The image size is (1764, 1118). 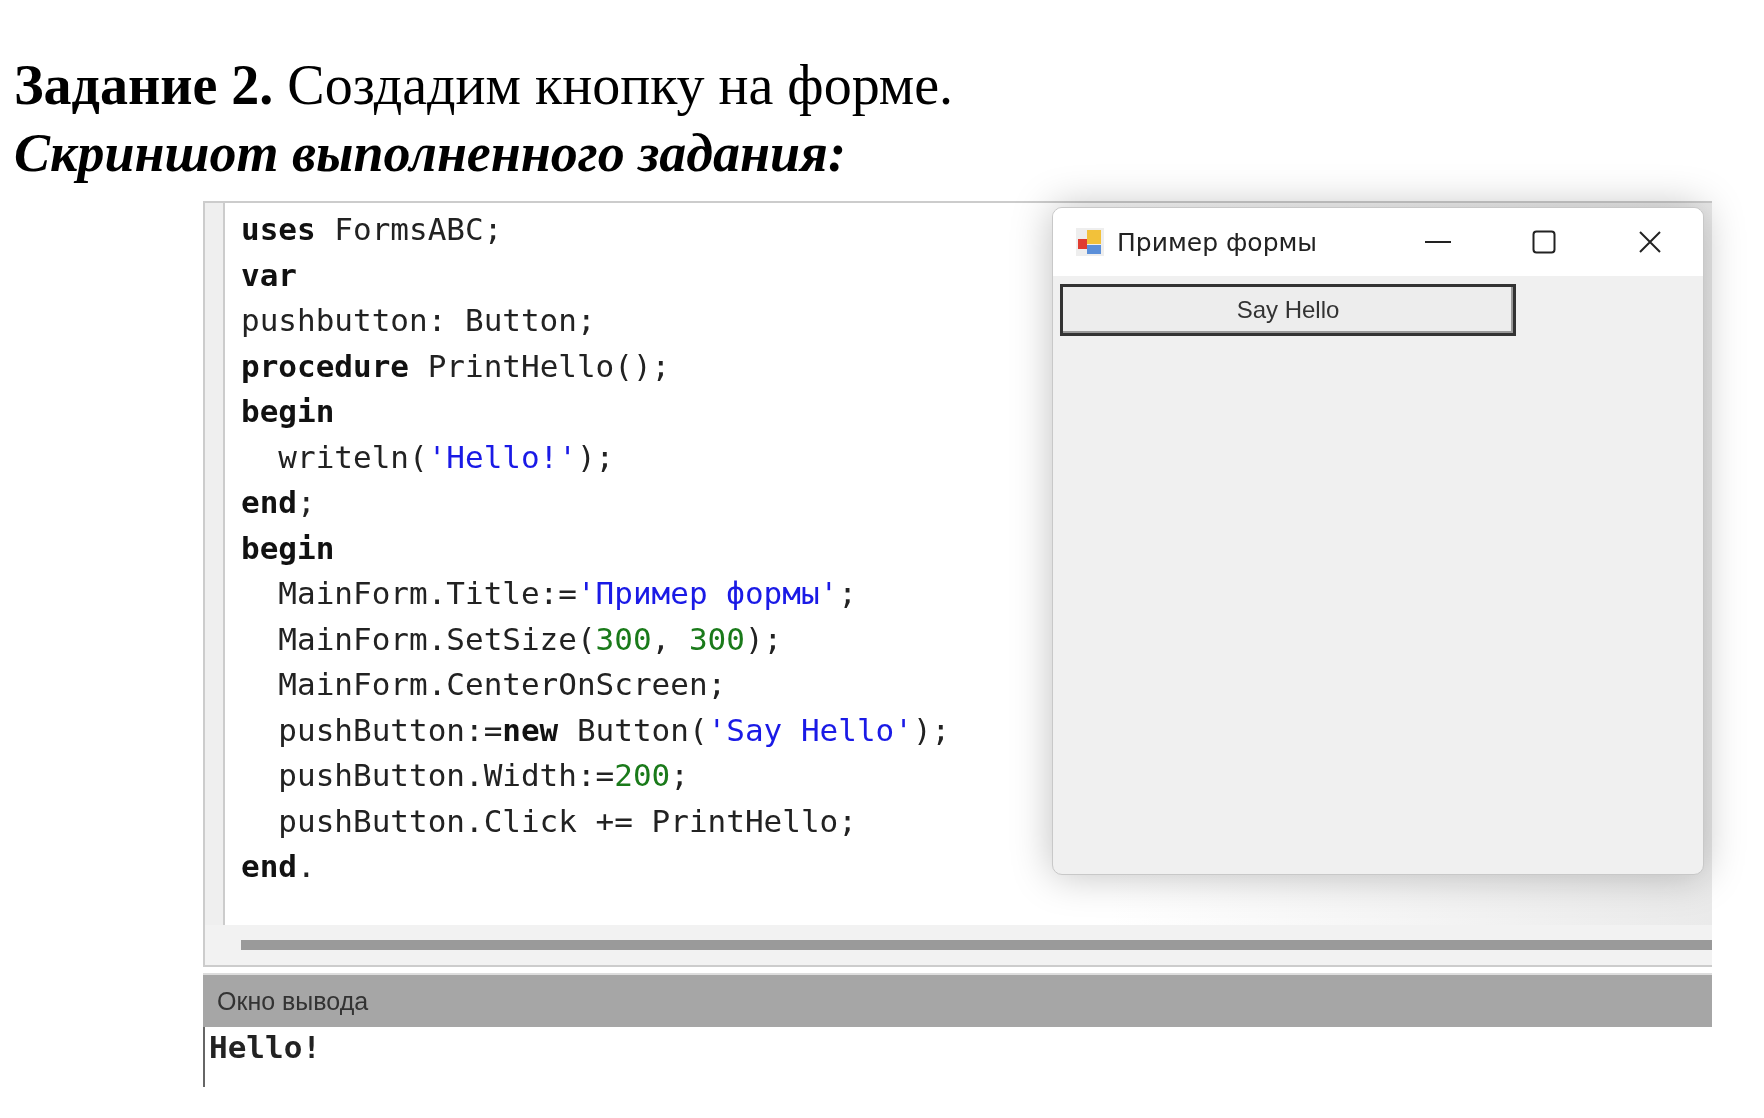 I want to click on code-line: pushButton.Width:=200;, so click(x=483, y=775).